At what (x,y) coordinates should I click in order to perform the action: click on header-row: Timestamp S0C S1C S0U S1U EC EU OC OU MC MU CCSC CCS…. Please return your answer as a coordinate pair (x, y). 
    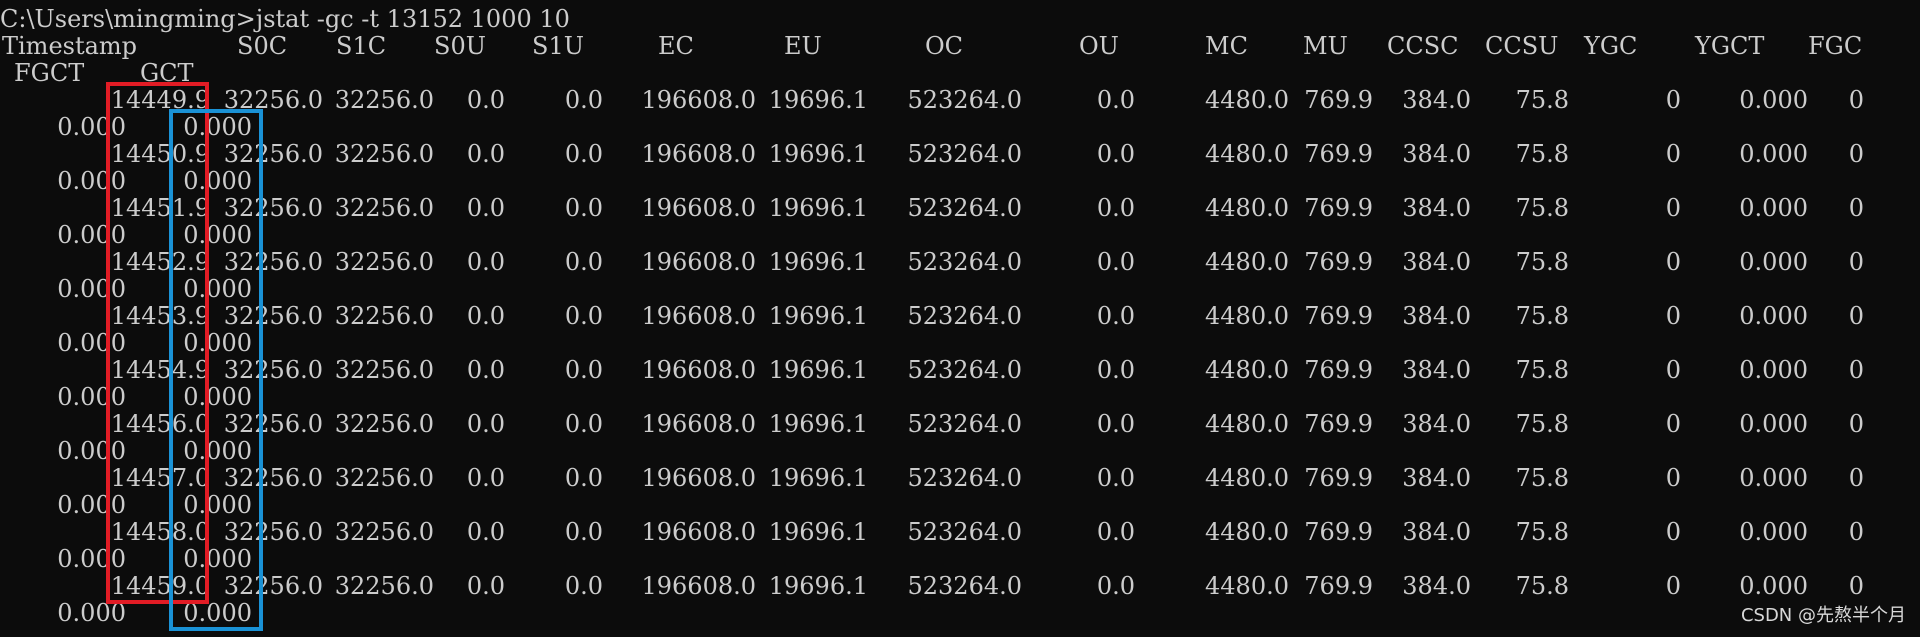
    Looking at the image, I should click on (960, 46).